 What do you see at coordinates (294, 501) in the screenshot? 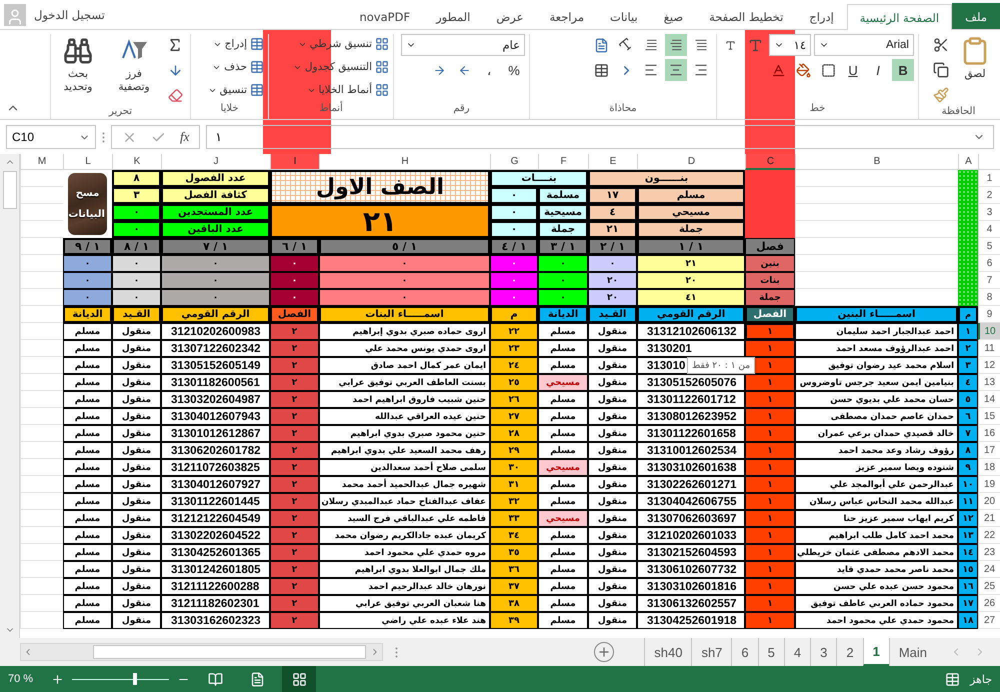
I see `class-cell: ٢` at bounding box center [294, 501].